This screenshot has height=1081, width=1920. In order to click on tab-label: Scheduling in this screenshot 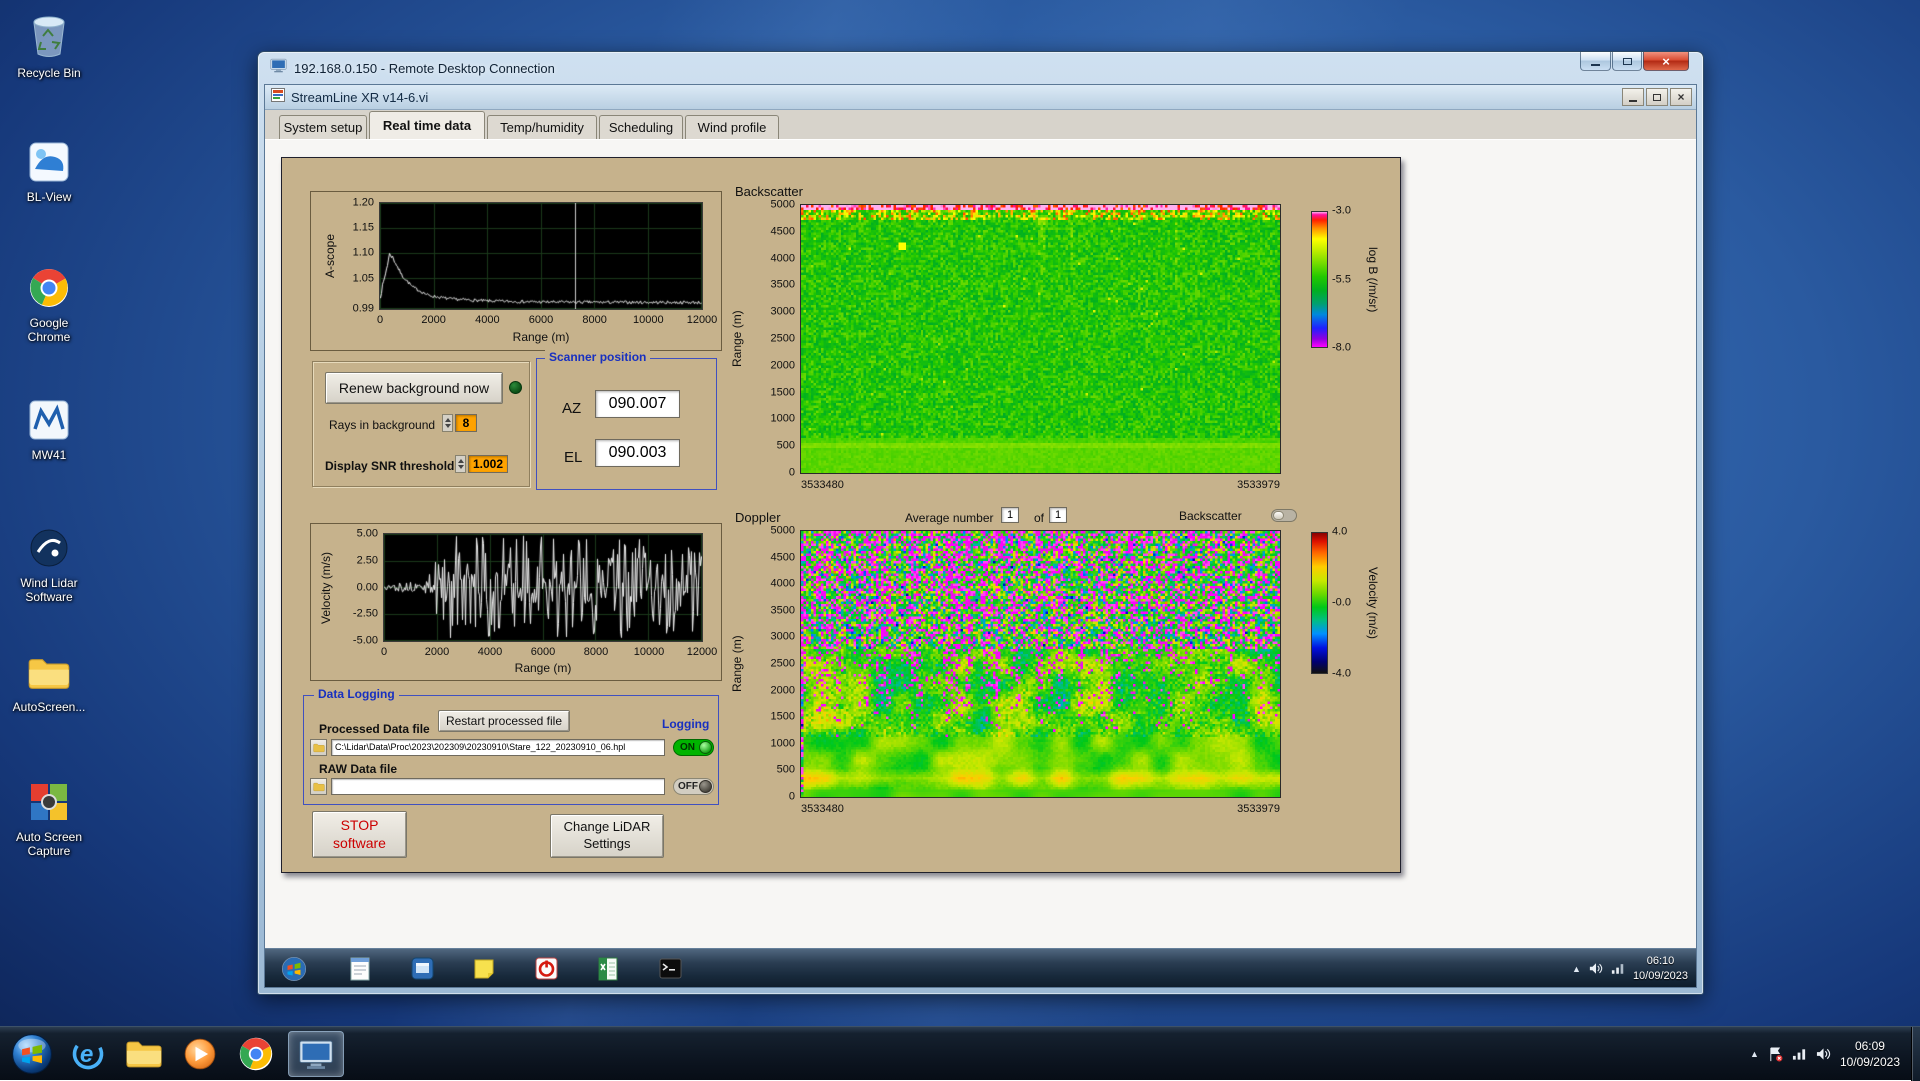, I will do `click(641, 127)`.